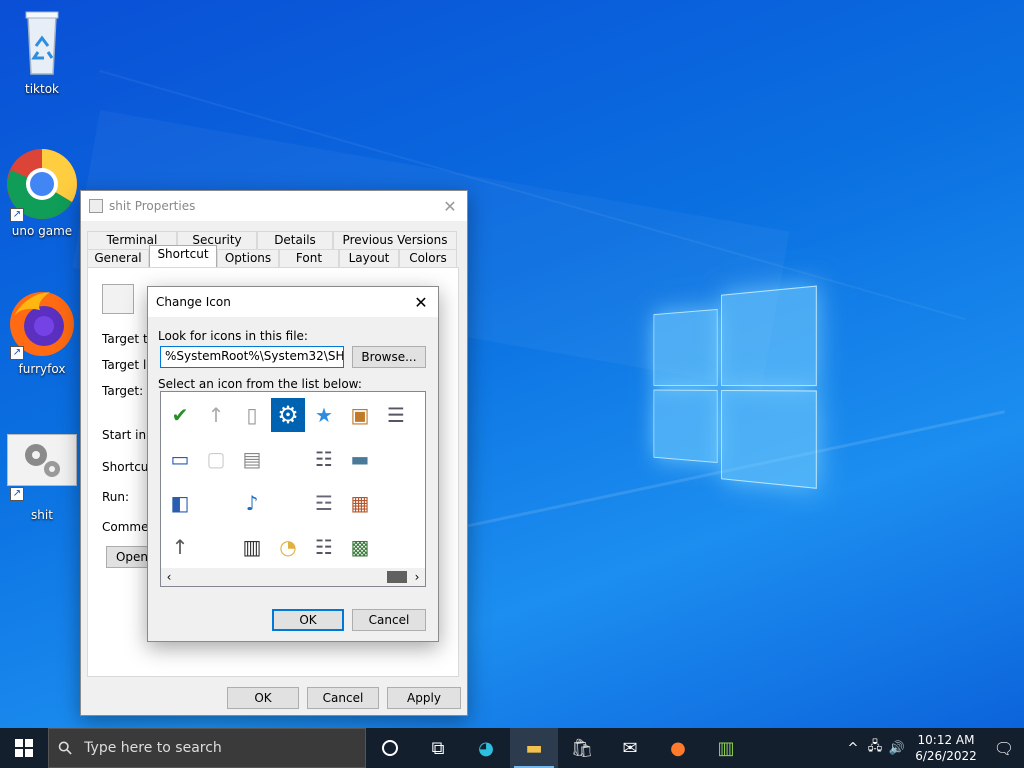  What do you see at coordinates (42, 331) in the screenshot?
I see `desktop-icon-furryfox: ↗ furryfox` at bounding box center [42, 331].